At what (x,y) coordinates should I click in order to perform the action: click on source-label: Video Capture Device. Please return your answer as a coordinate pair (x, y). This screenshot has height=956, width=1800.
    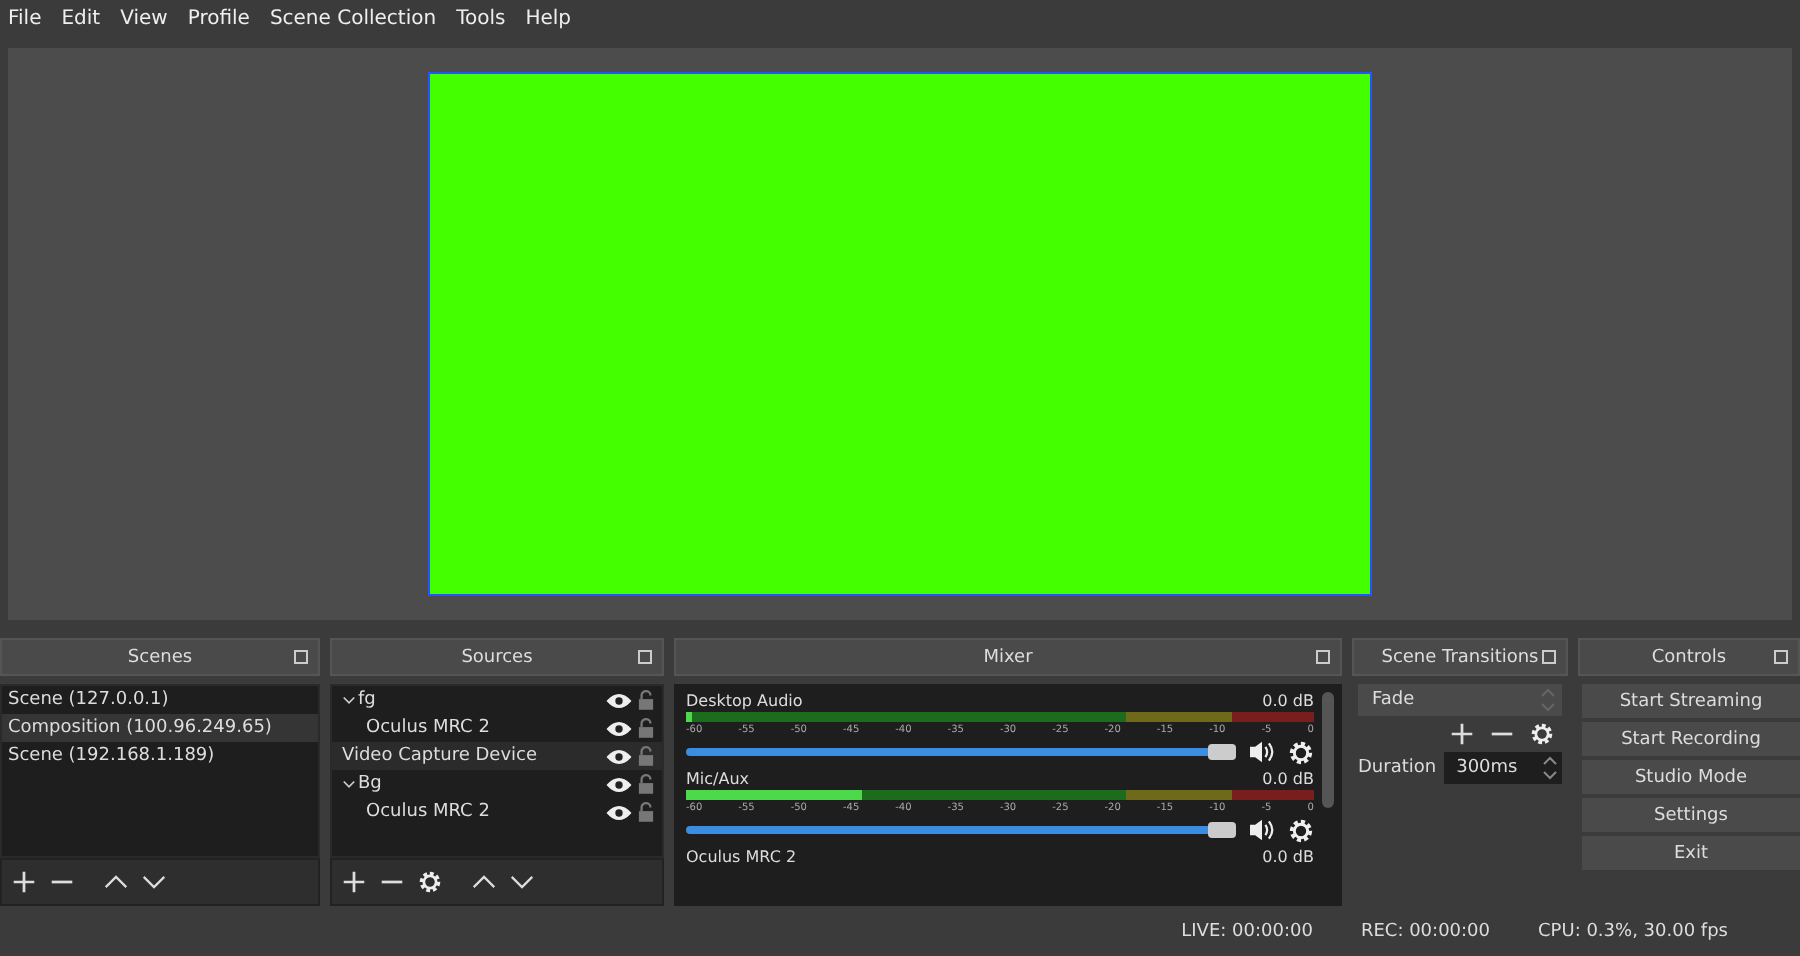
    Looking at the image, I should click on (441, 756).